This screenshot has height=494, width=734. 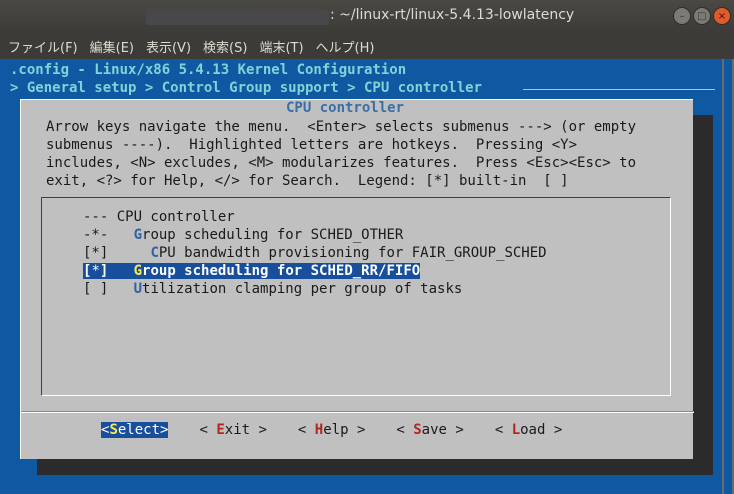 What do you see at coordinates (375, 467) in the screenshot?
I see `dialog-shadow-bottom` at bounding box center [375, 467].